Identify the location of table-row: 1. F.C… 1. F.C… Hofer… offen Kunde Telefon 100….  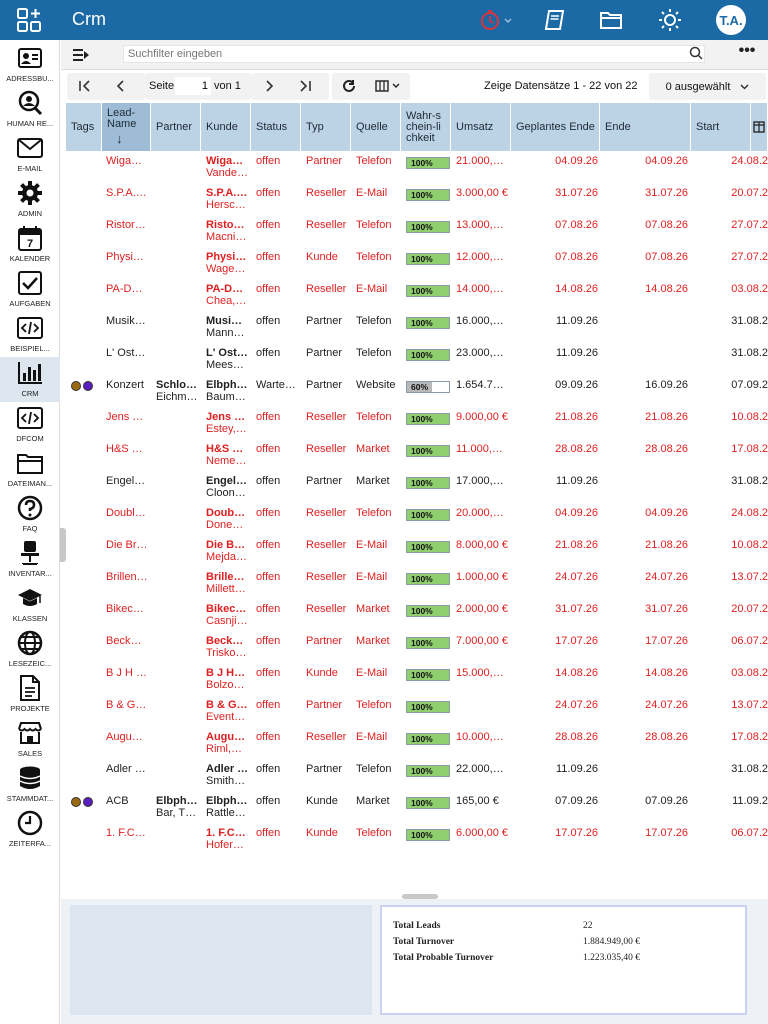
(417, 839).